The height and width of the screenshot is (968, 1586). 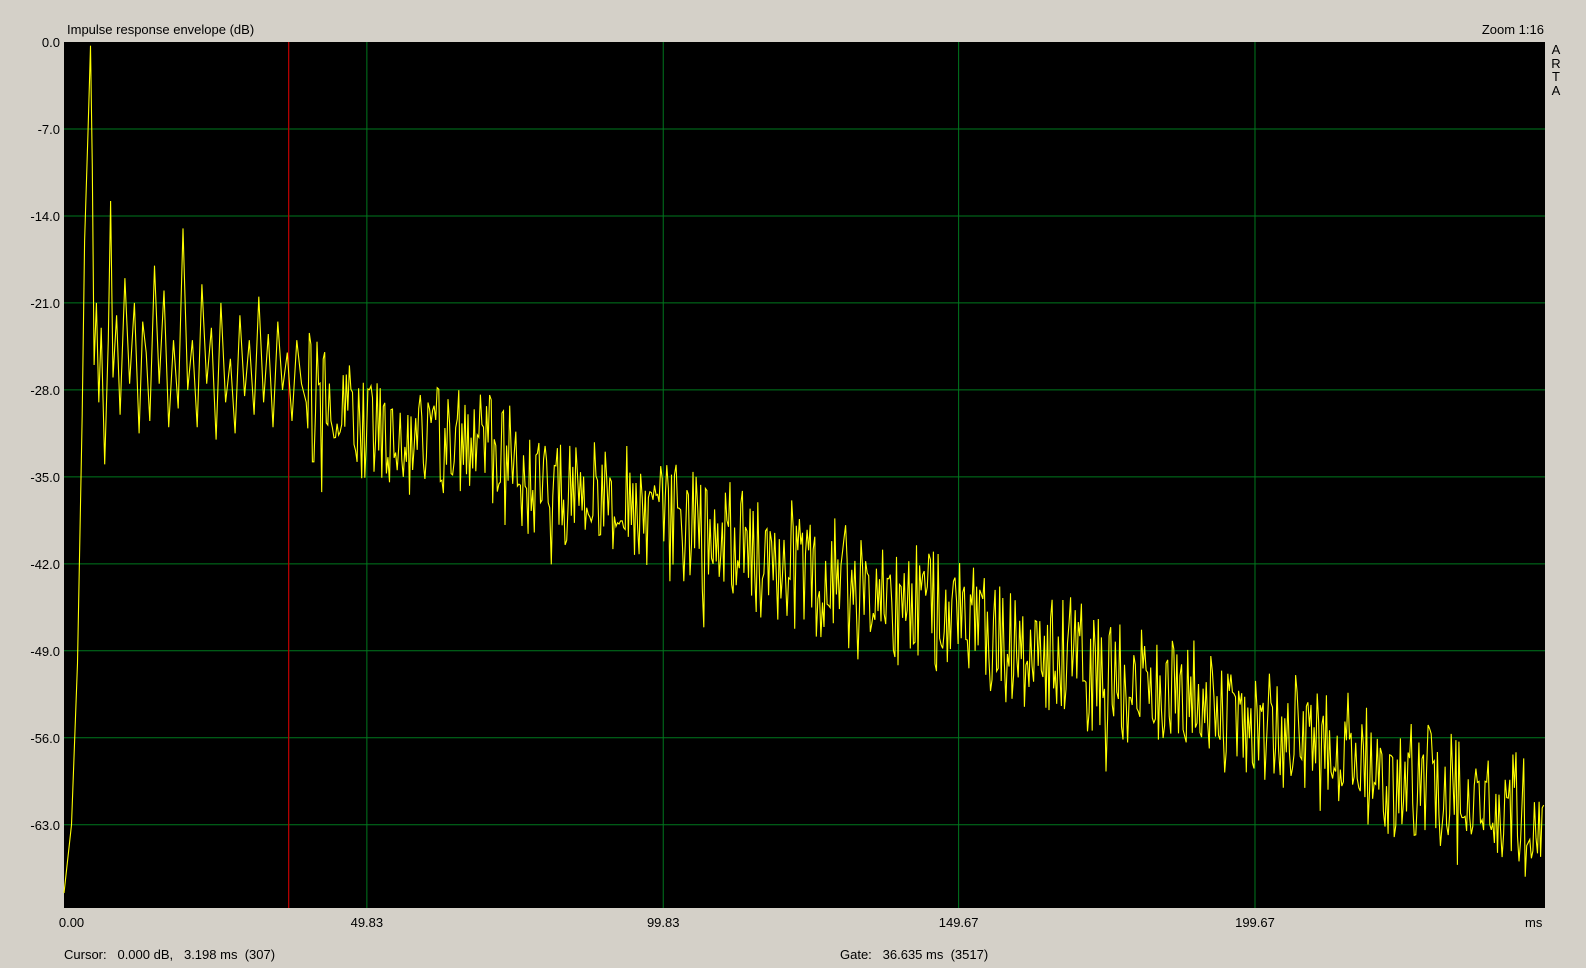 I want to click on y-tick-label: -56.0, so click(x=45, y=738).